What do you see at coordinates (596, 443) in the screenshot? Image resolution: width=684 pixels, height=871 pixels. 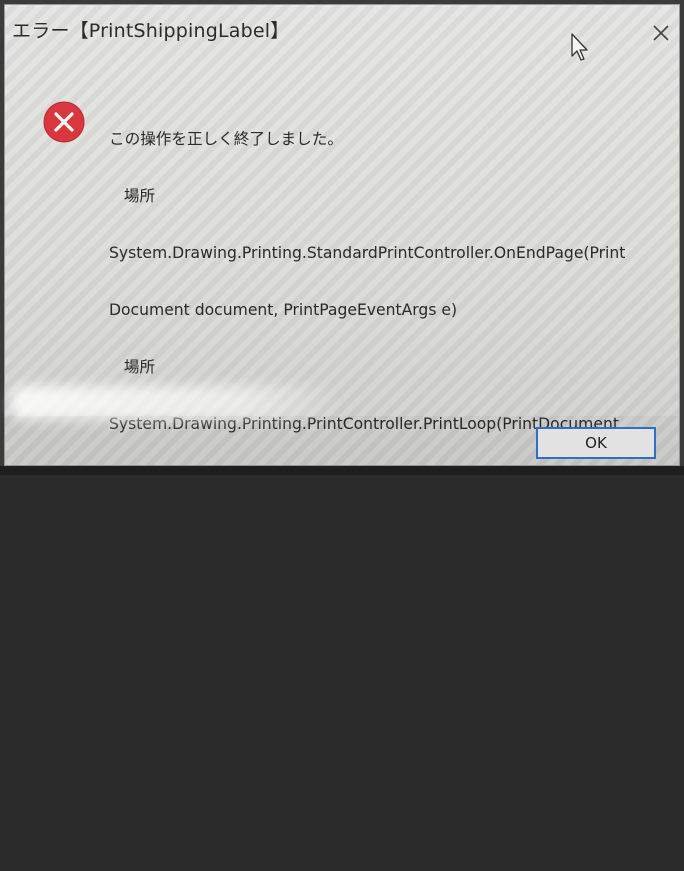 I see `ok-button: OK` at bounding box center [596, 443].